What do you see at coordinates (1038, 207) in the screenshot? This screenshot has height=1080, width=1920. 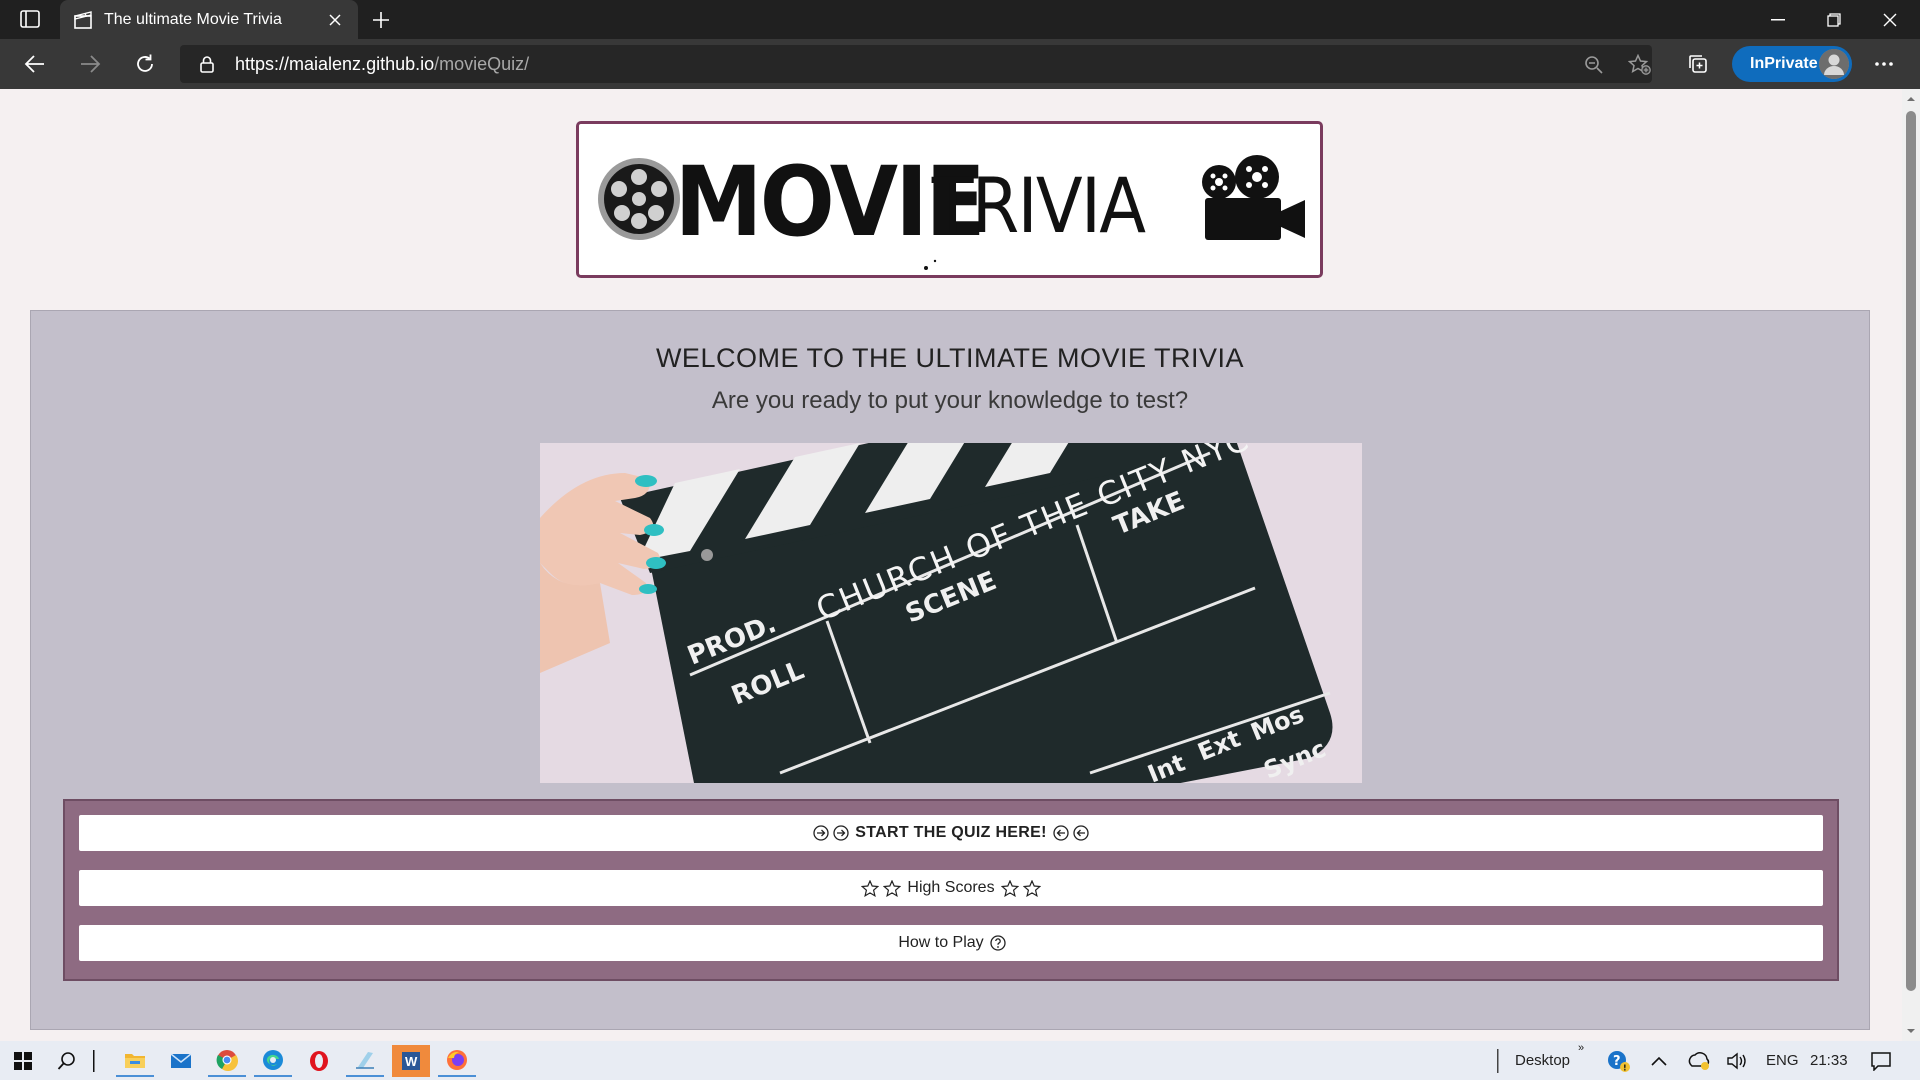 I see `logo-trivia-text: TRIVIA` at bounding box center [1038, 207].